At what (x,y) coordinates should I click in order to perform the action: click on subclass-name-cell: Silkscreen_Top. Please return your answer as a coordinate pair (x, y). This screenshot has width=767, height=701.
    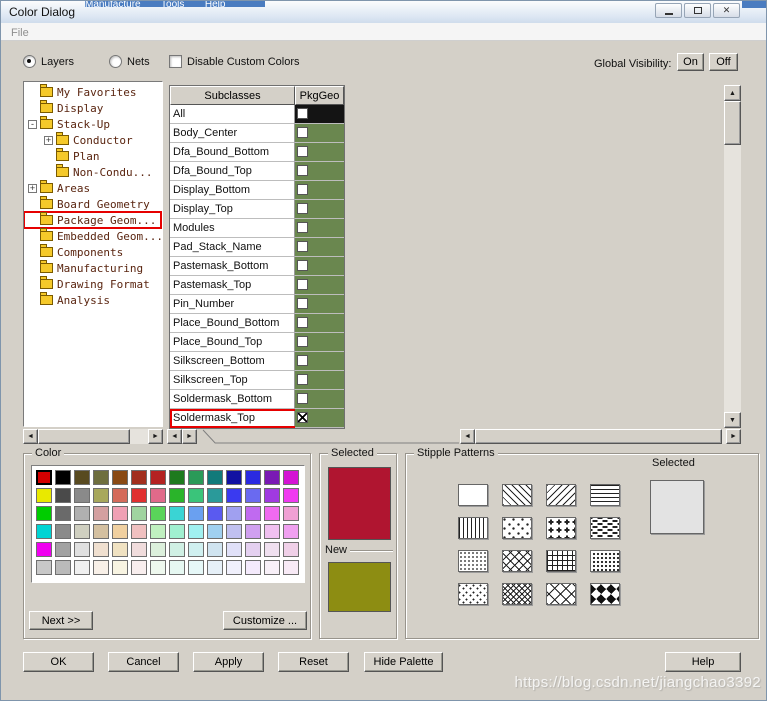
    Looking at the image, I should click on (232, 380).